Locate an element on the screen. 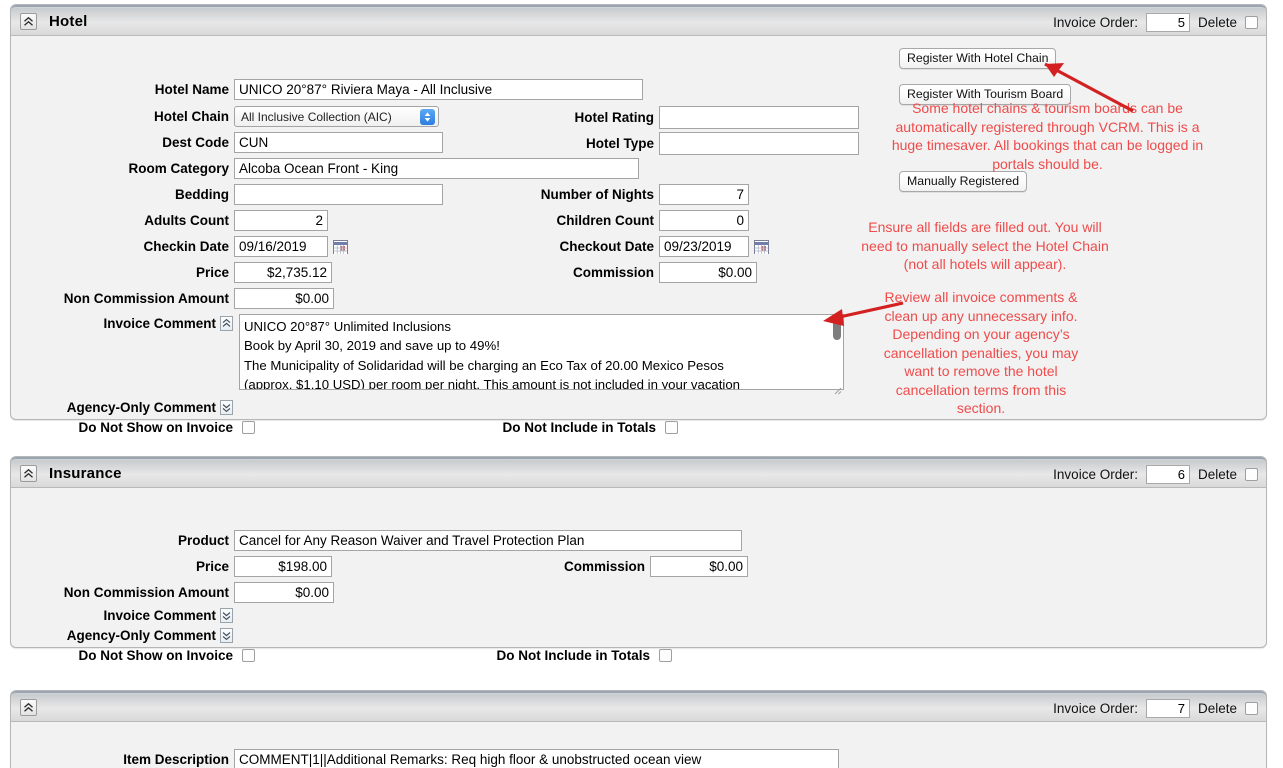 The width and height of the screenshot is (1283, 768). item-panel-header: Invoice Order: Delete is located at coordinates (638, 706).